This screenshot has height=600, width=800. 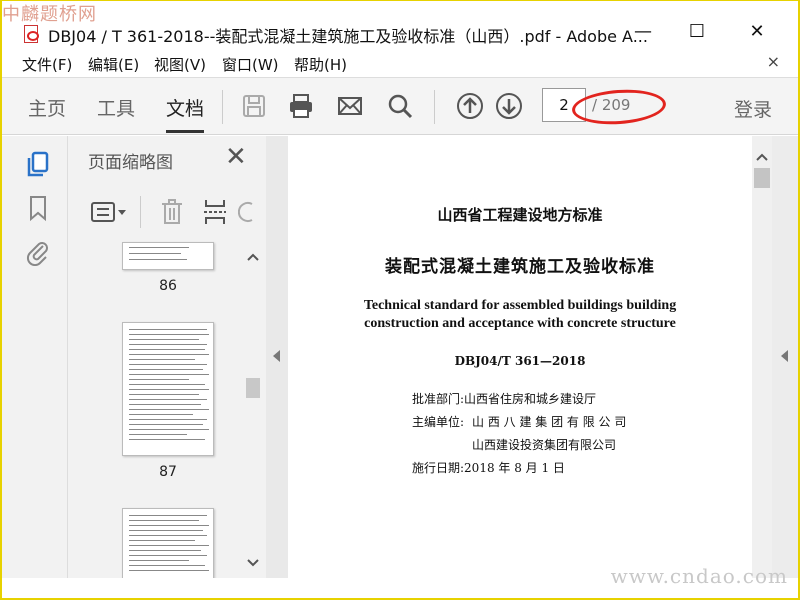 I want to click on login-button: 登录, so click(x=753, y=108).